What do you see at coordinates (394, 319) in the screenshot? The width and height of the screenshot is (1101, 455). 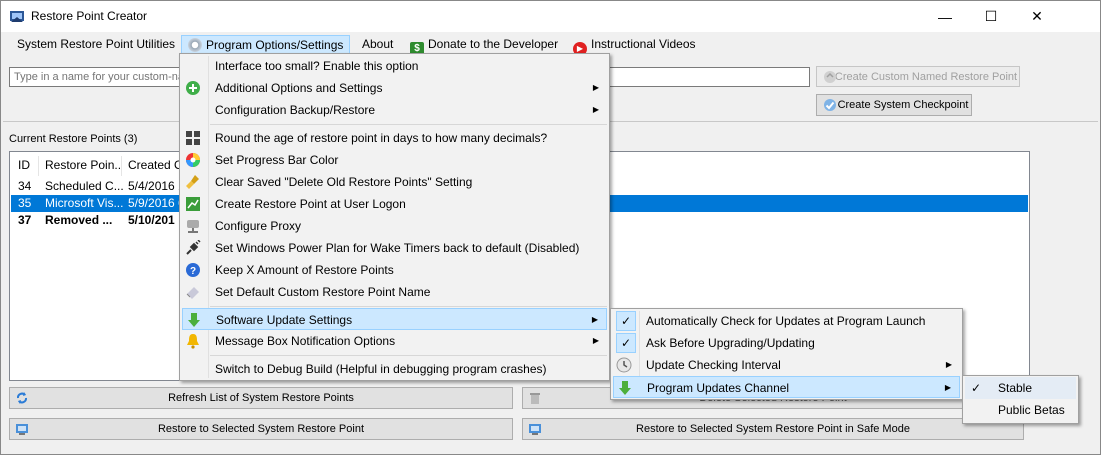 I see `menu-item-software-update-settings: Software Update Settings ▶` at bounding box center [394, 319].